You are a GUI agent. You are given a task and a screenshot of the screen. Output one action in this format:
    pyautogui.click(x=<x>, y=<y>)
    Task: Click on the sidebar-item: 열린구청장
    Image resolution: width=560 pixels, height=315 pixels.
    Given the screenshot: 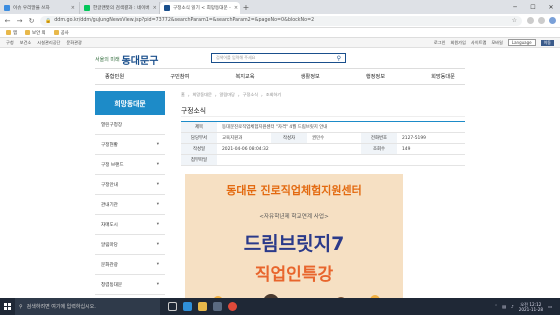 What is the action you would take?
    pyautogui.click(x=130, y=125)
    